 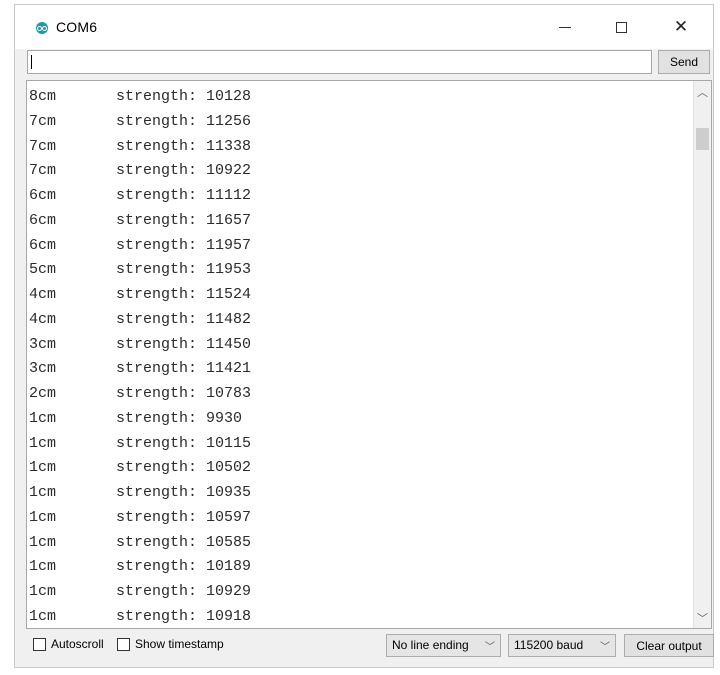 I want to click on minimize-button, so click(x=565, y=27).